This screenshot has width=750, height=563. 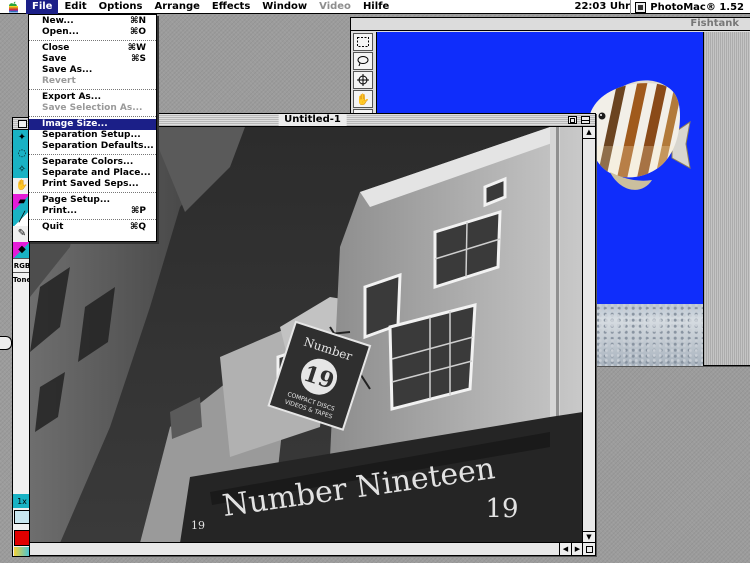 What do you see at coordinates (550, 24) in the screenshot?
I see `fishtank-titlebar: Fishtank` at bounding box center [550, 24].